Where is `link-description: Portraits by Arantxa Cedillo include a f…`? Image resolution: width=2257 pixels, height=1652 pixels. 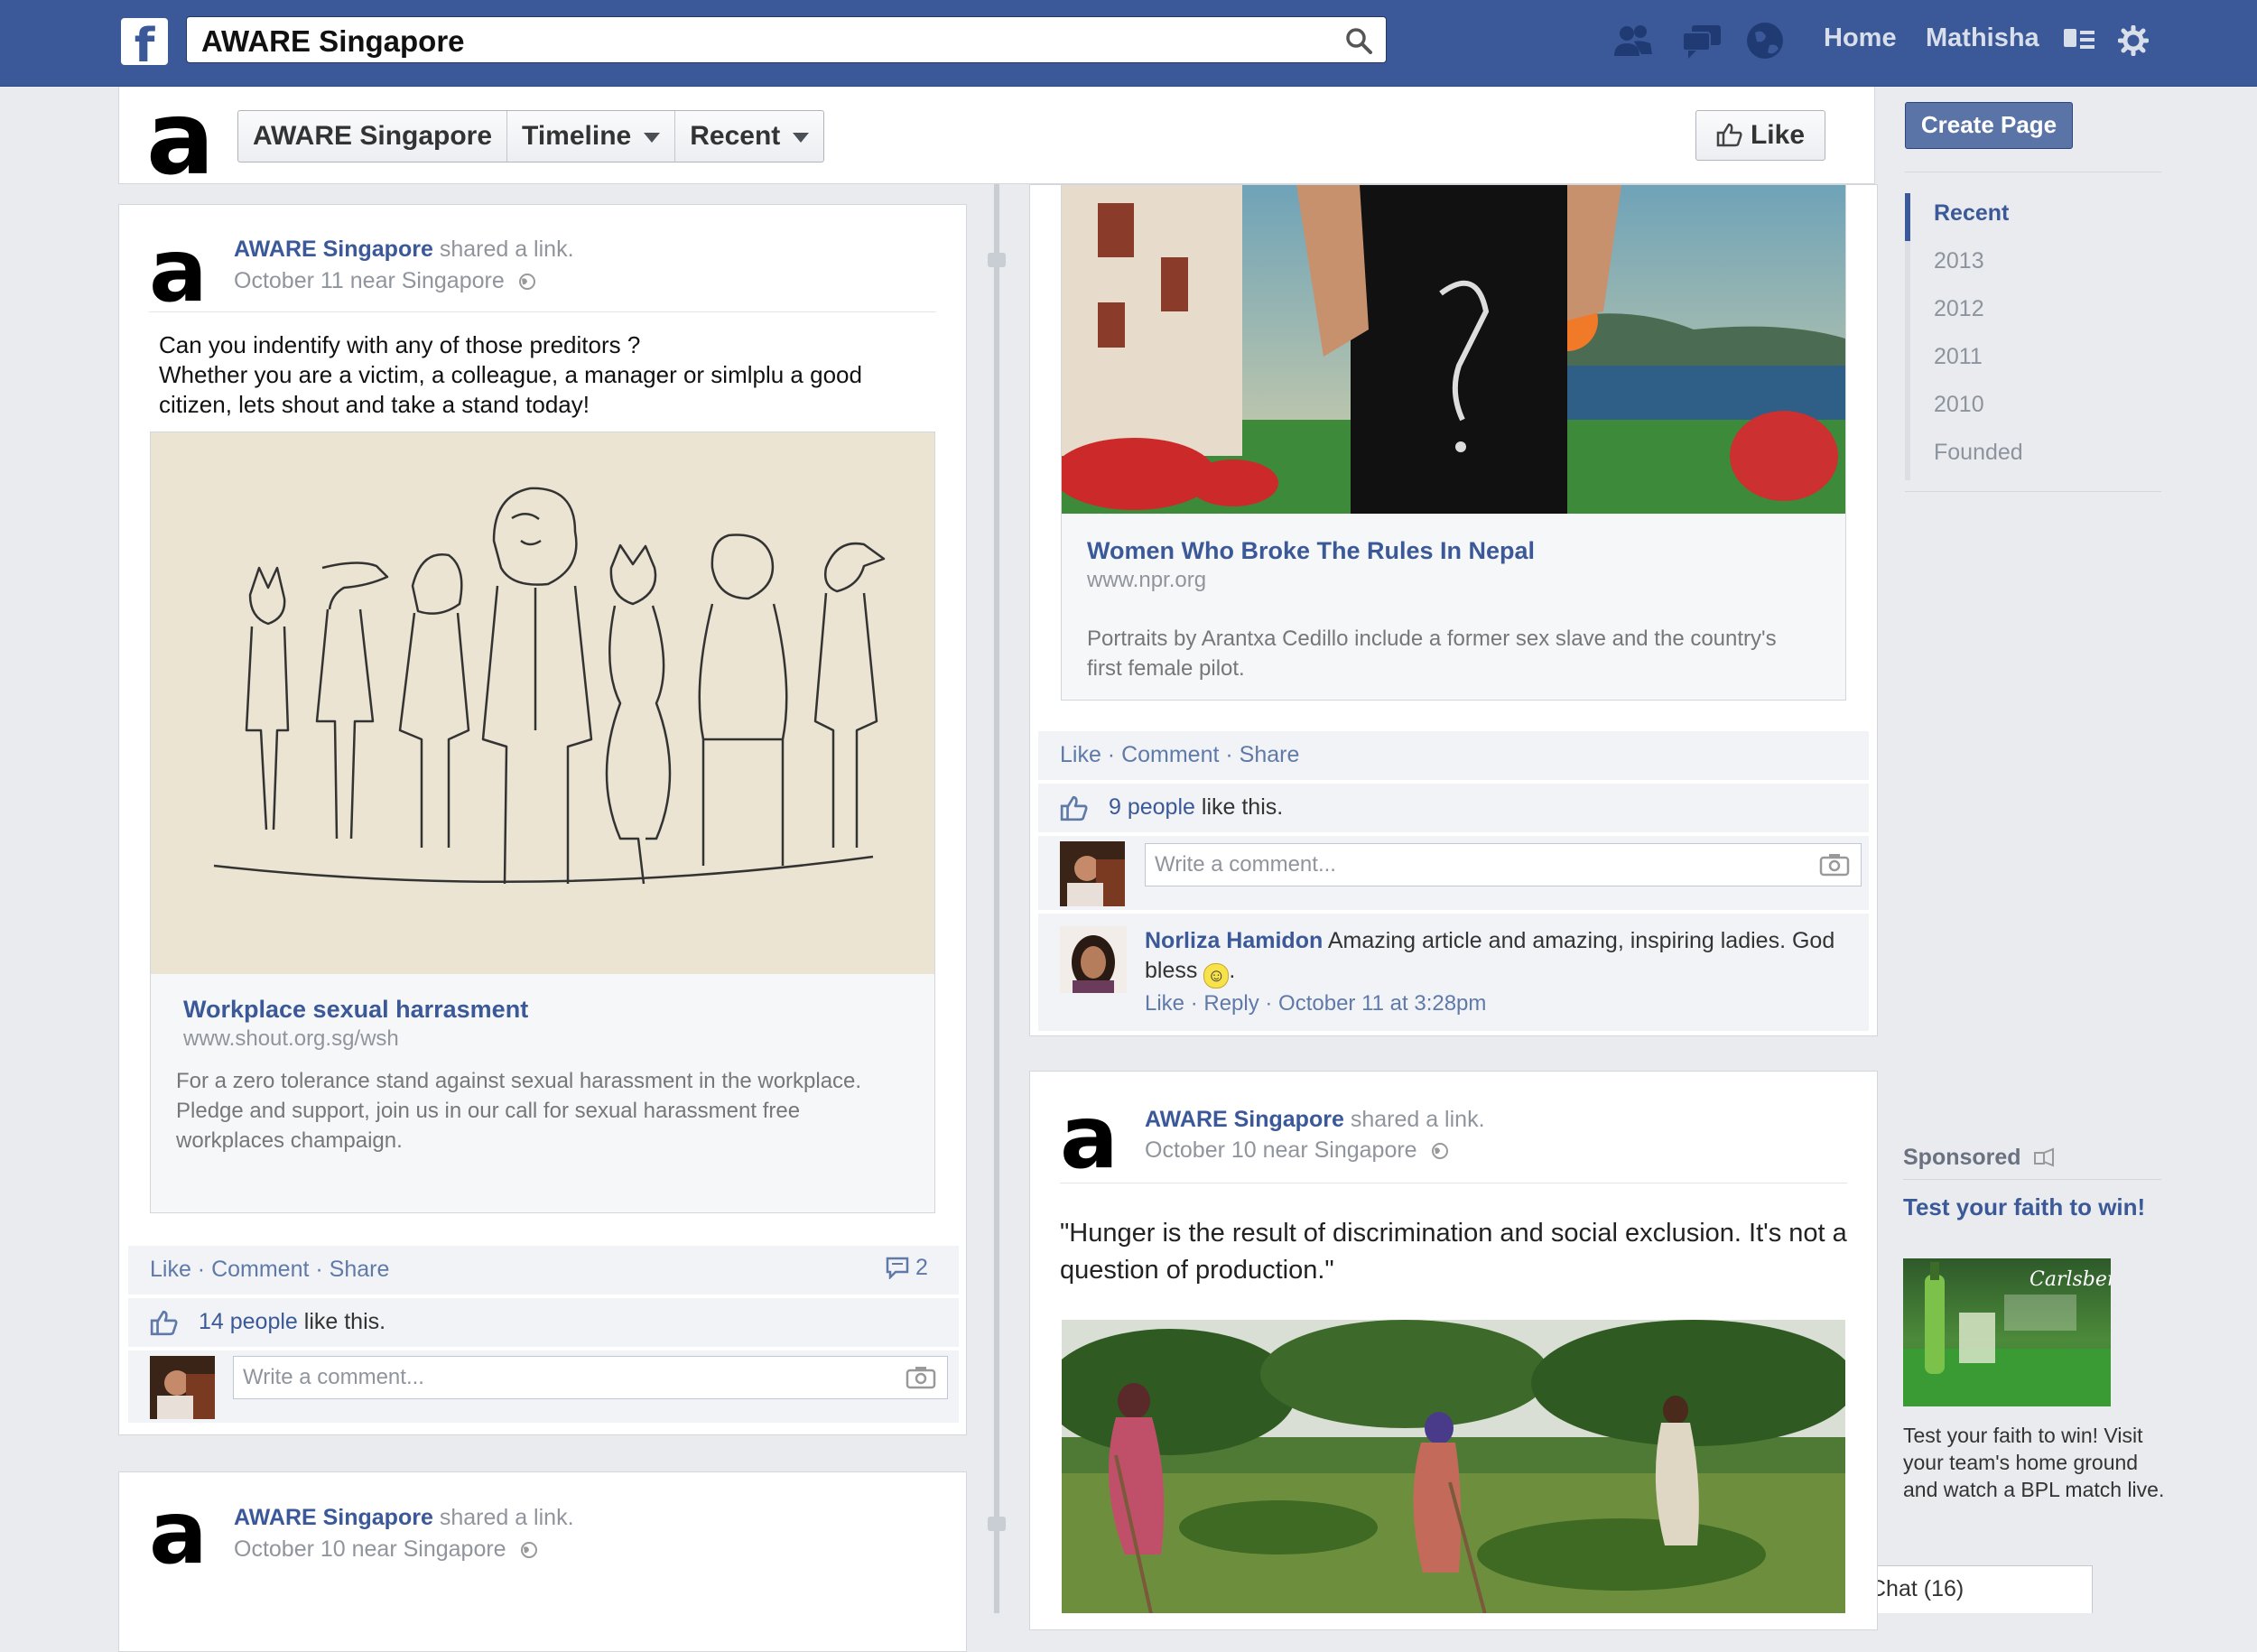
link-description: Portraits by Arantxa Cedillo include a f… is located at coordinates (1432, 653).